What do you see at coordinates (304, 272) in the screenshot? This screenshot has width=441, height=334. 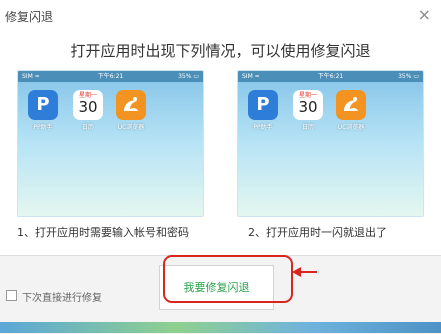 I see `red-arrow-icon` at bounding box center [304, 272].